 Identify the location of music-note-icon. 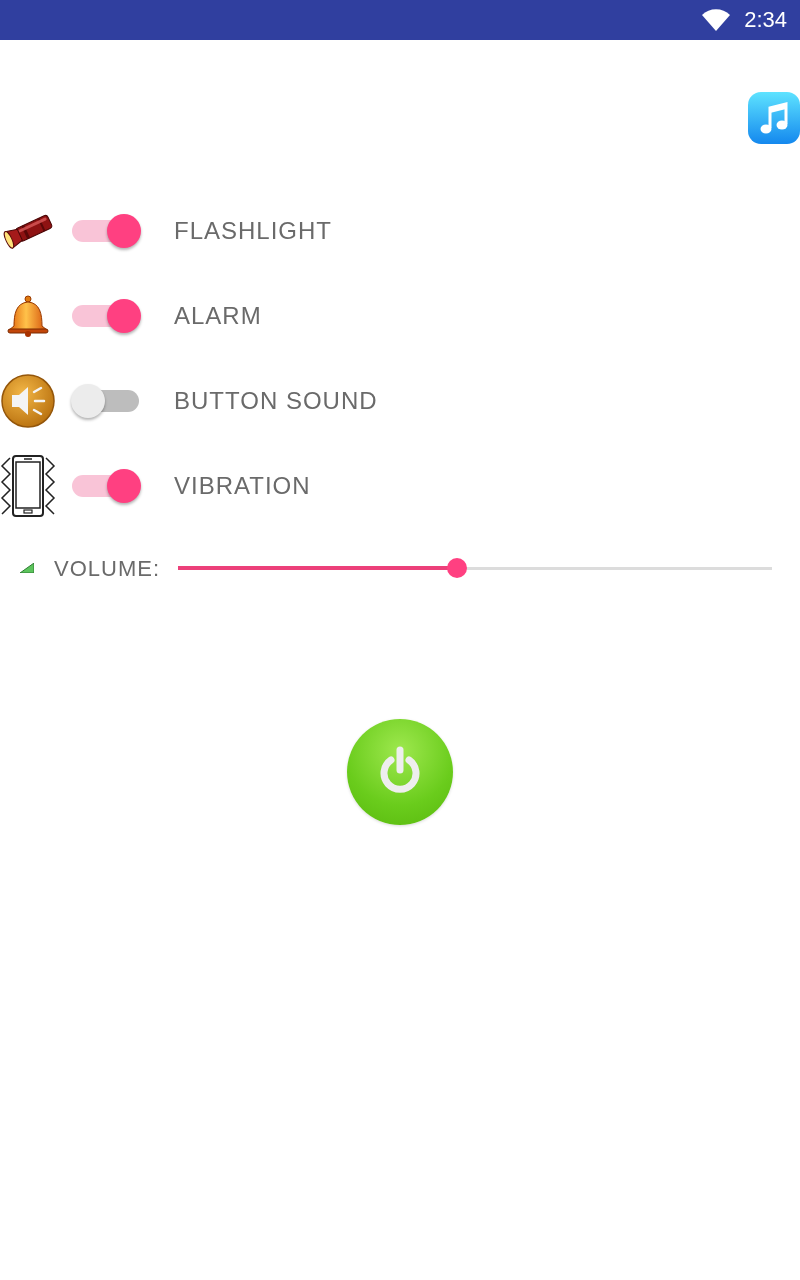
(774, 118).